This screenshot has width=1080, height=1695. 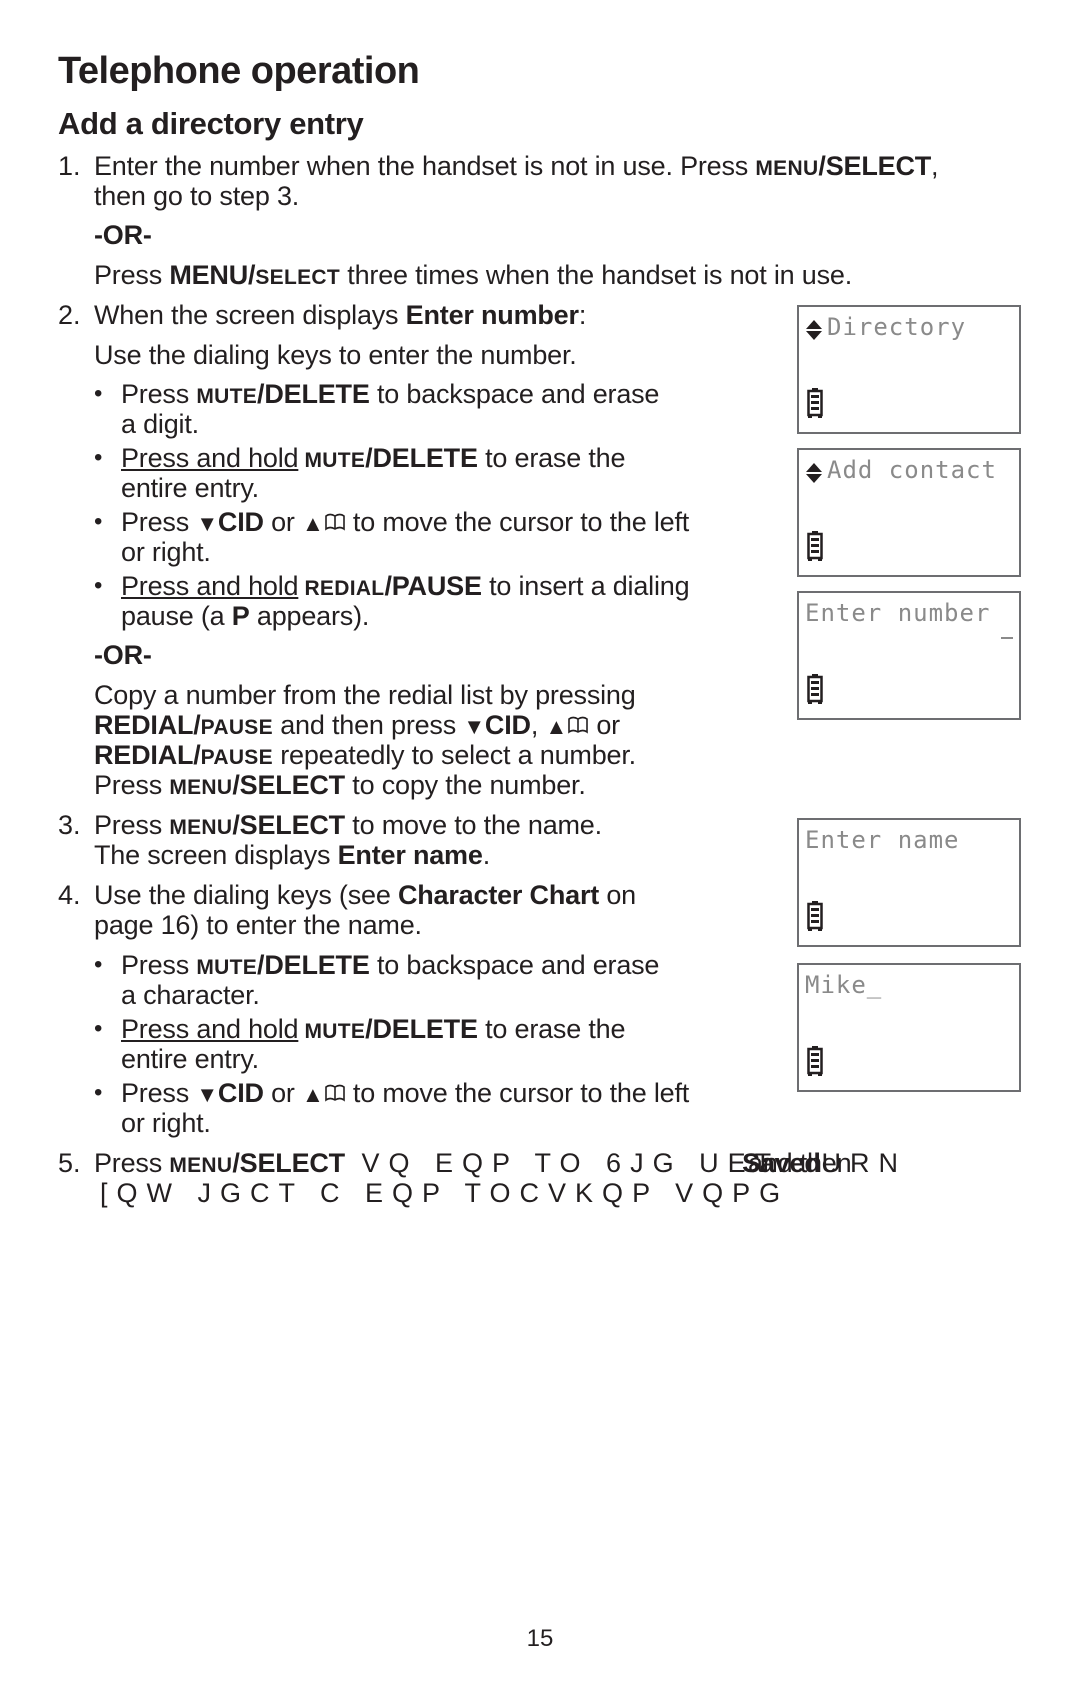 I want to click on step4-bullet3-cont: or right., so click(x=166, y=1123).